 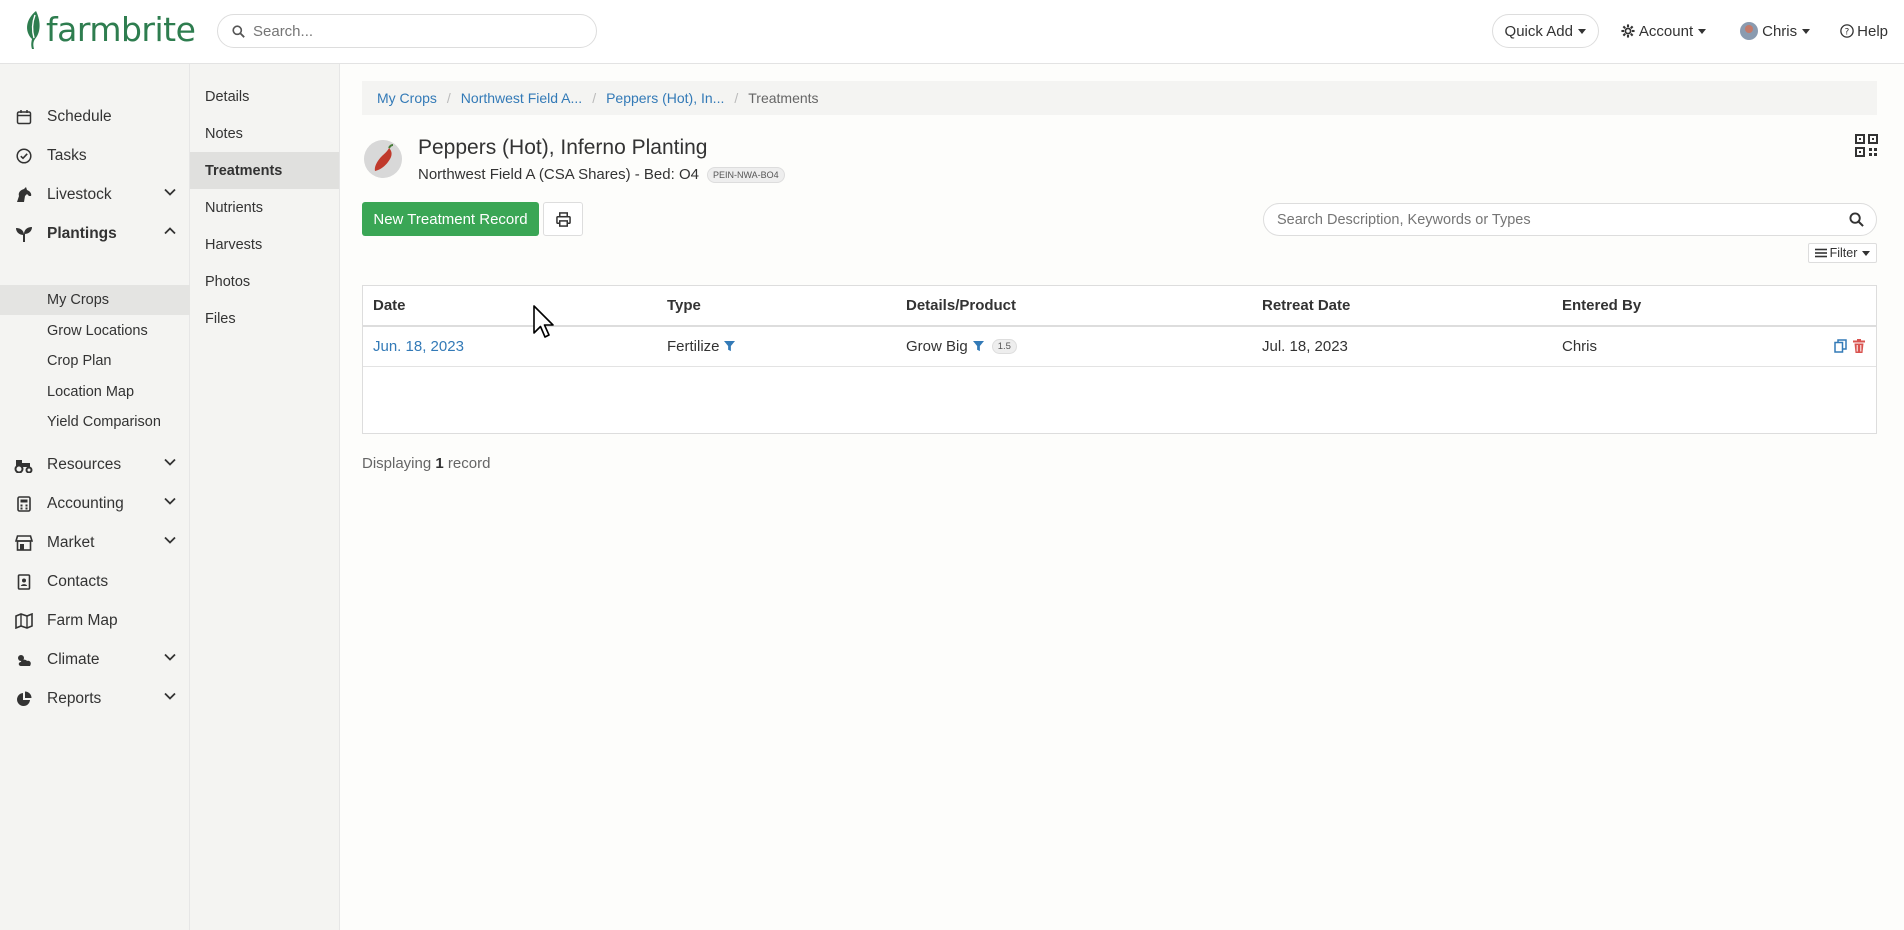 I want to click on sidebar-item-market: Market, so click(x=95, y=543).